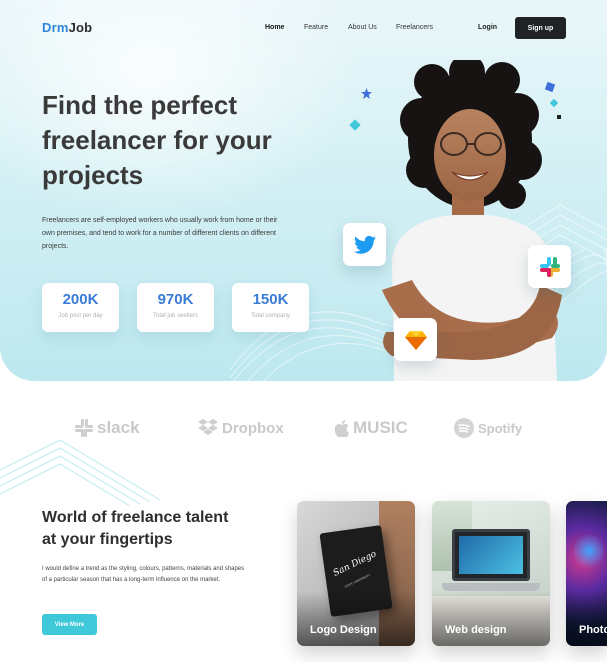  I want to click on stat-card-companies: 150K Total company, so click(270, 307).